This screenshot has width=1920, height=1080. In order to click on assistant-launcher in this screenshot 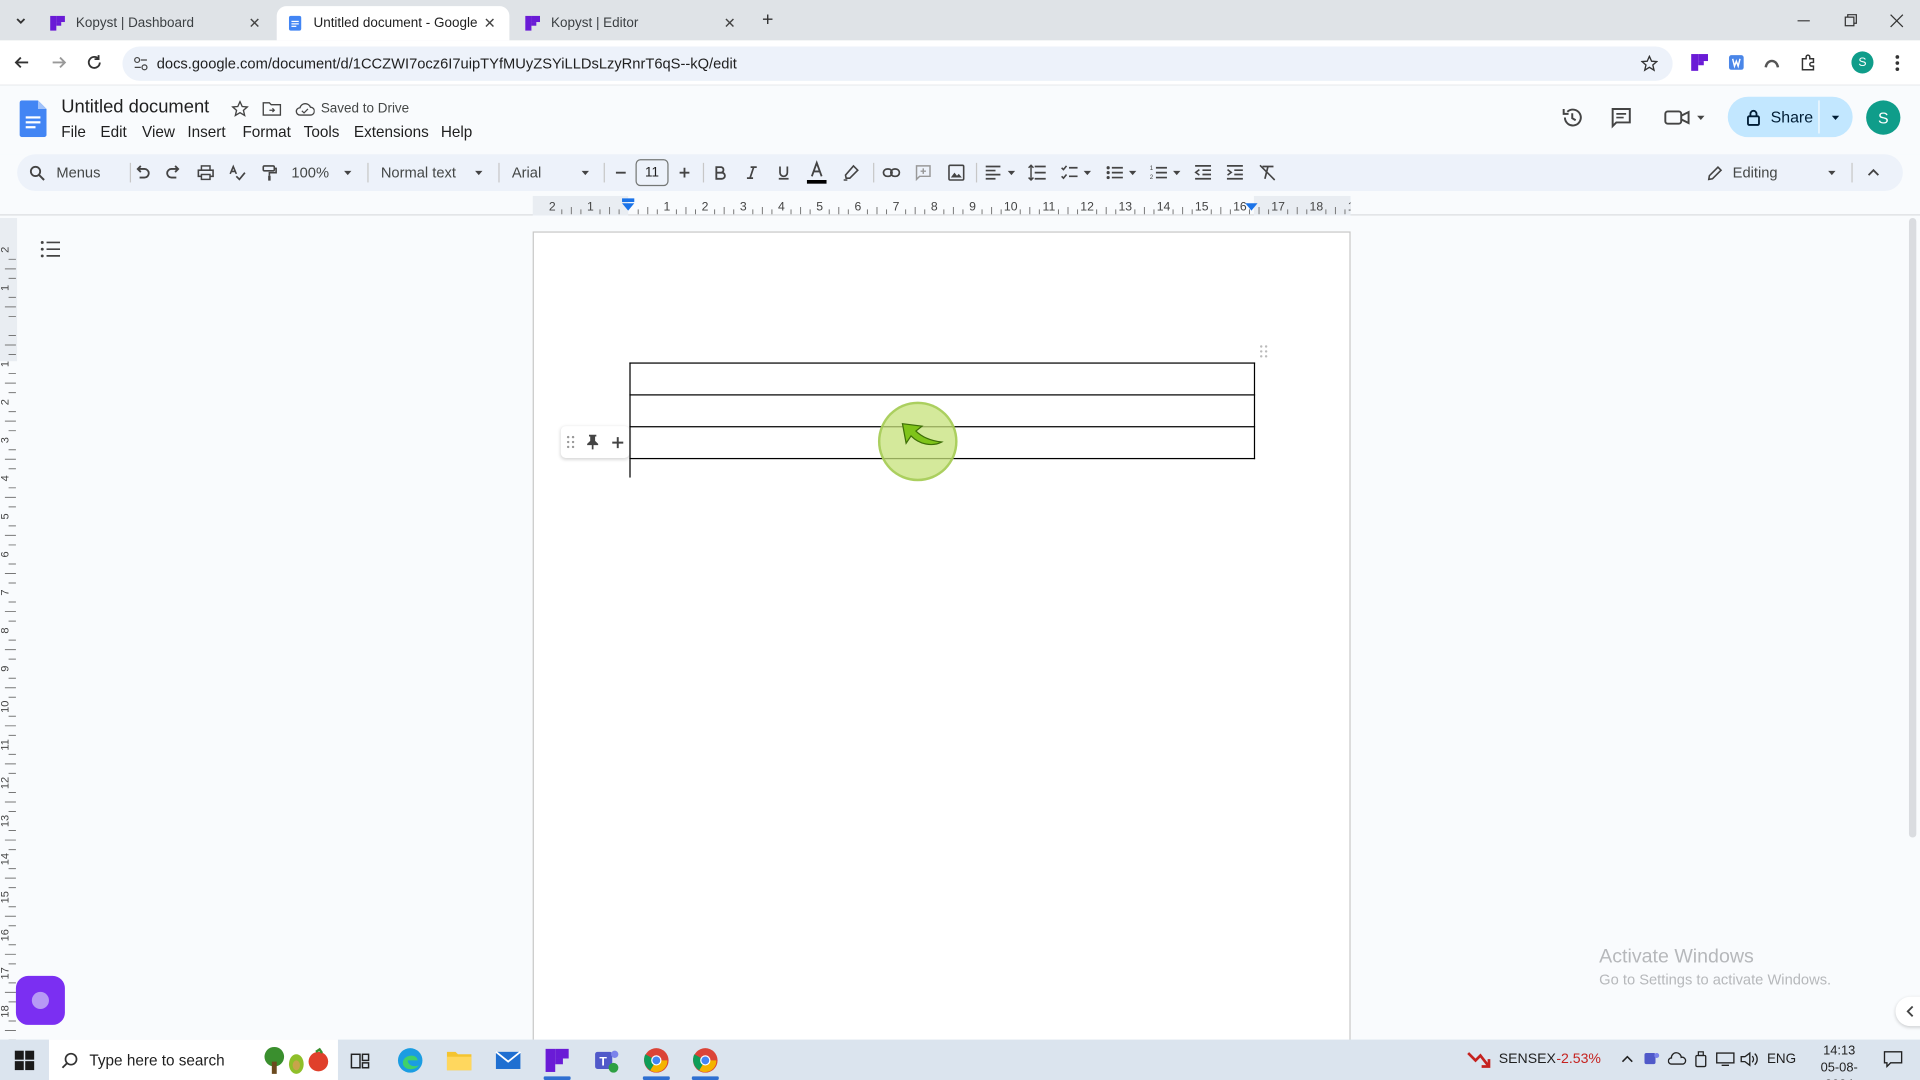, I will do `click(40, 1000)`.